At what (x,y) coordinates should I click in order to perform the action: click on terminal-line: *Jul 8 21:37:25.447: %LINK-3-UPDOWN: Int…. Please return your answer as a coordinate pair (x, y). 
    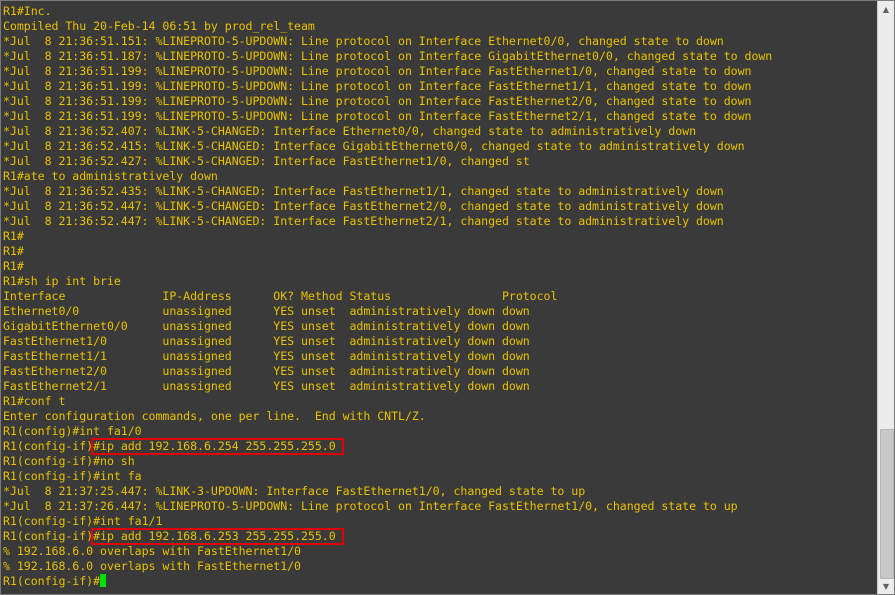
    Looking at the image, I should click on (294, 491).